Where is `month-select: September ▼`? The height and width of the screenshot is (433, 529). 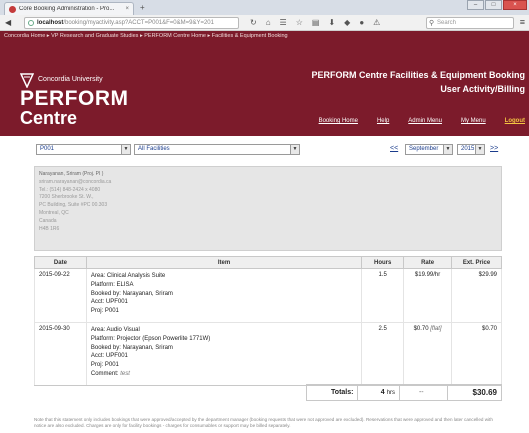
month-select: September ▼ is located at coordinates (429, 149).